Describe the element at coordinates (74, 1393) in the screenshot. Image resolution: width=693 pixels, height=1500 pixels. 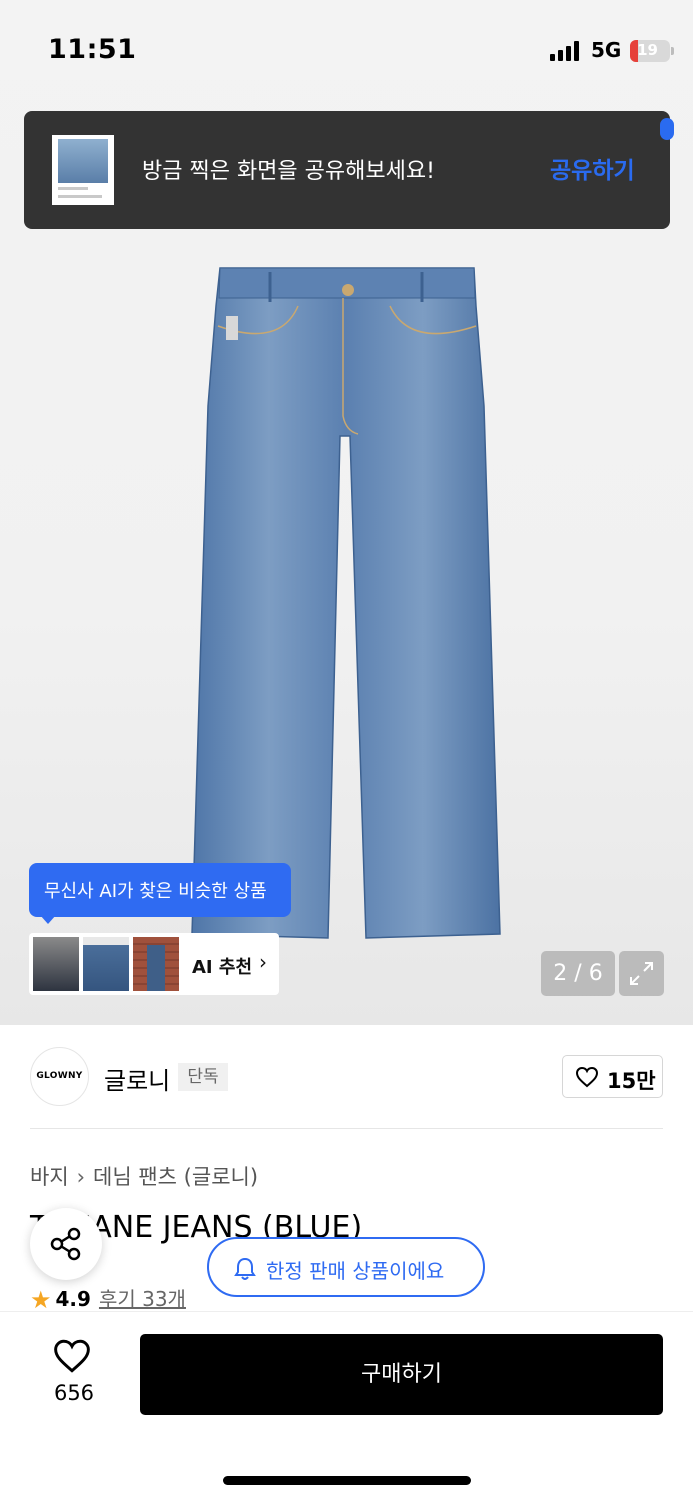
I see `wishlist-count: 656` at that location.